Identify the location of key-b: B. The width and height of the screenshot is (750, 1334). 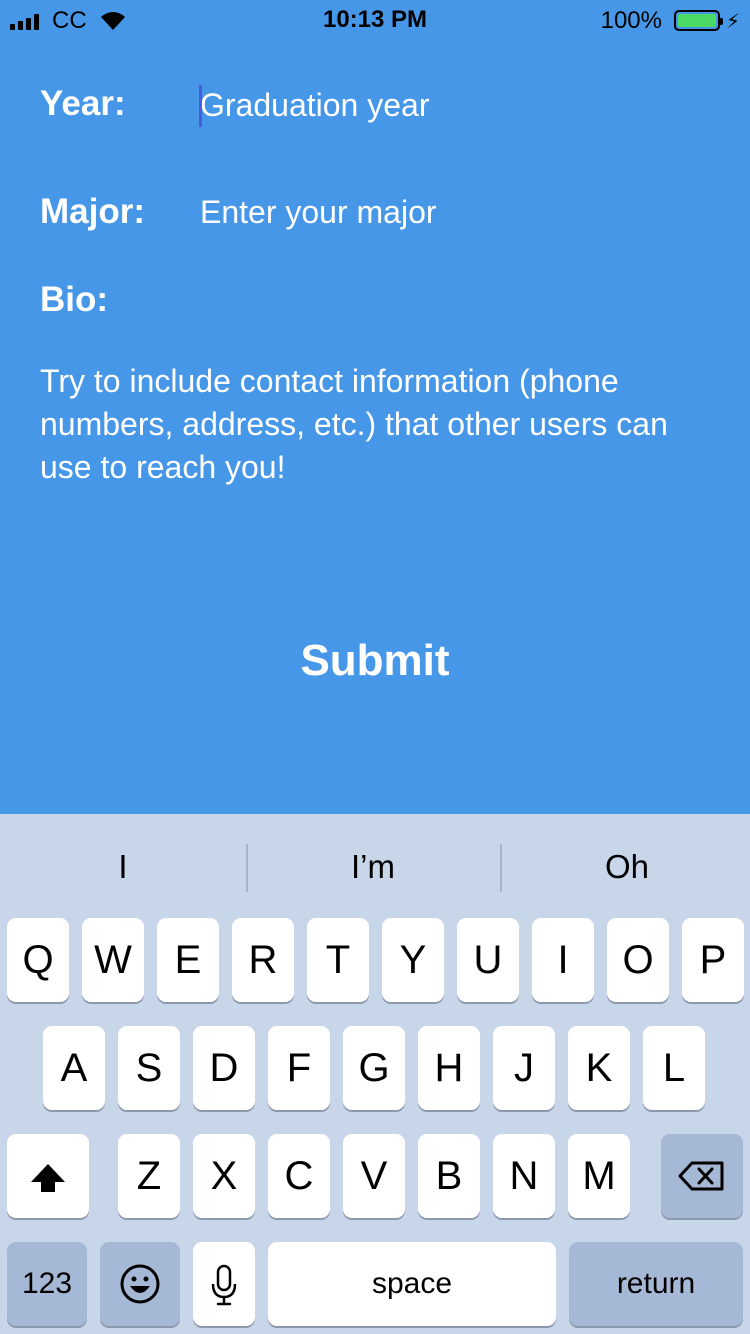
(449, 1176).